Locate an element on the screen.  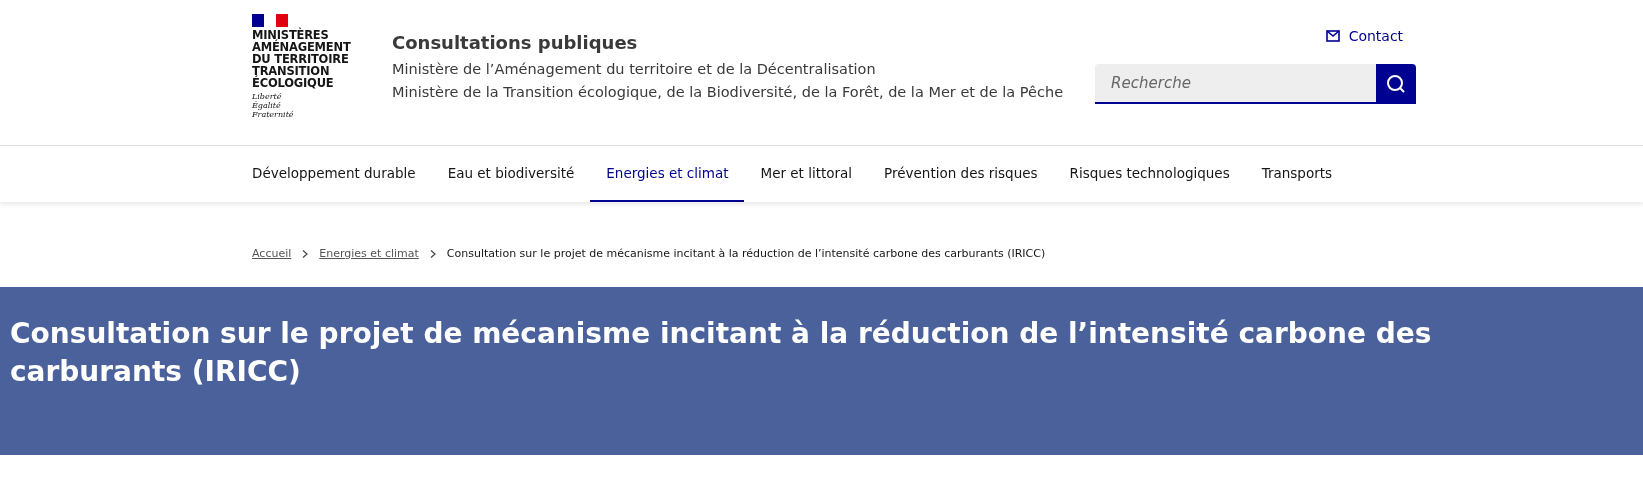
motto: Fraternité is located at coordinates (273, 114).